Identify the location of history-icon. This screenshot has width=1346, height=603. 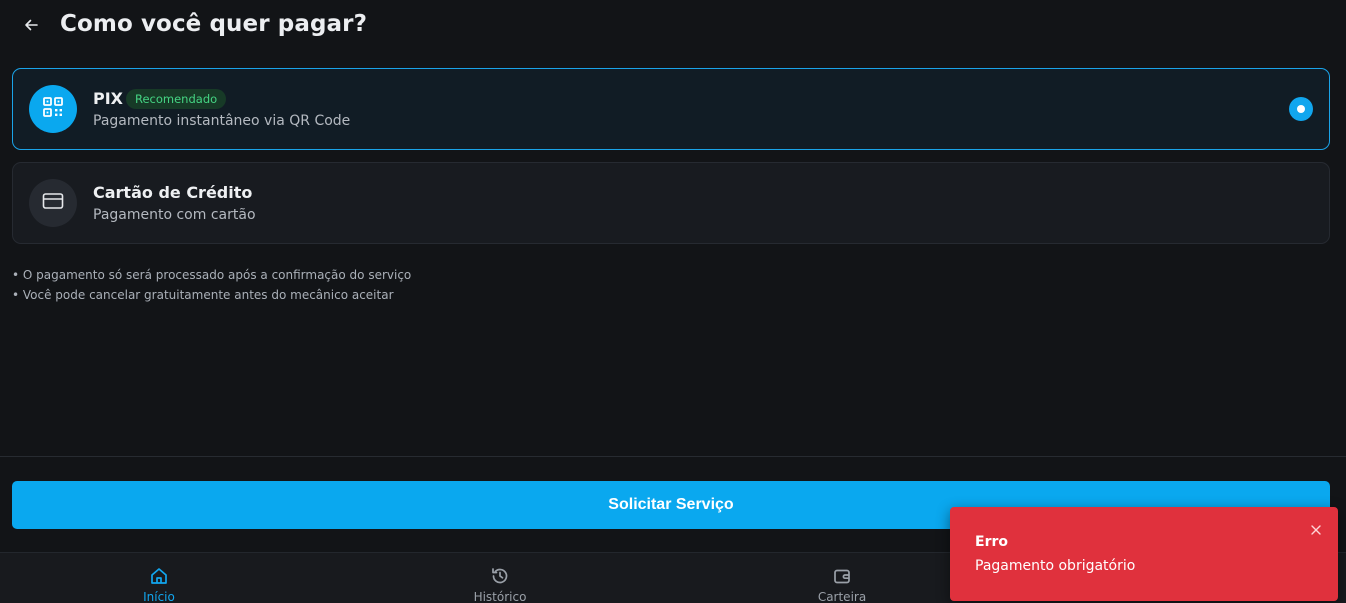
(500, 576).